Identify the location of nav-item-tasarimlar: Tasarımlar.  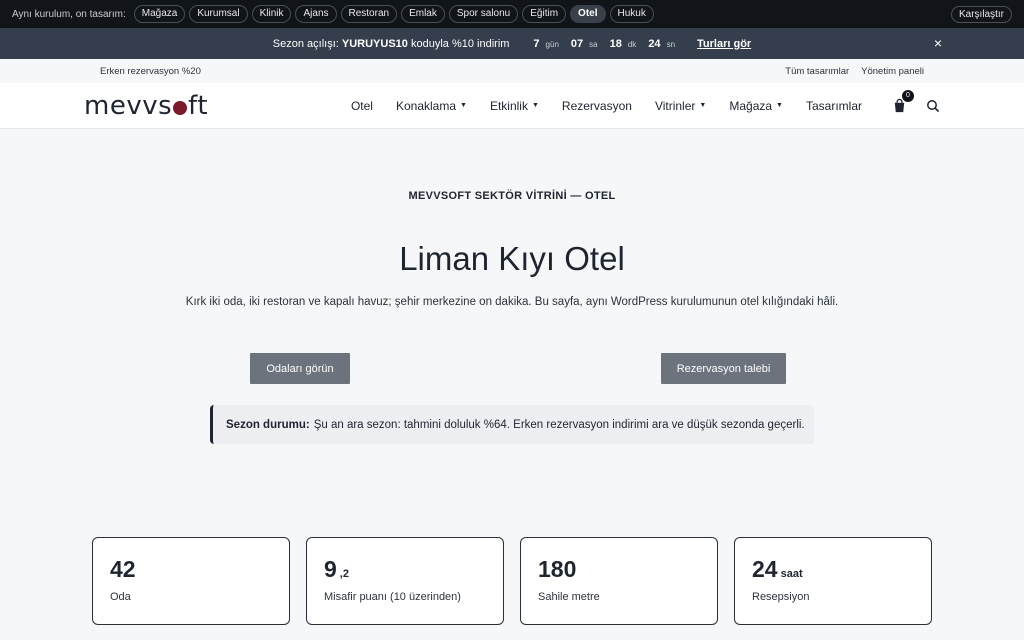
(834, 106).